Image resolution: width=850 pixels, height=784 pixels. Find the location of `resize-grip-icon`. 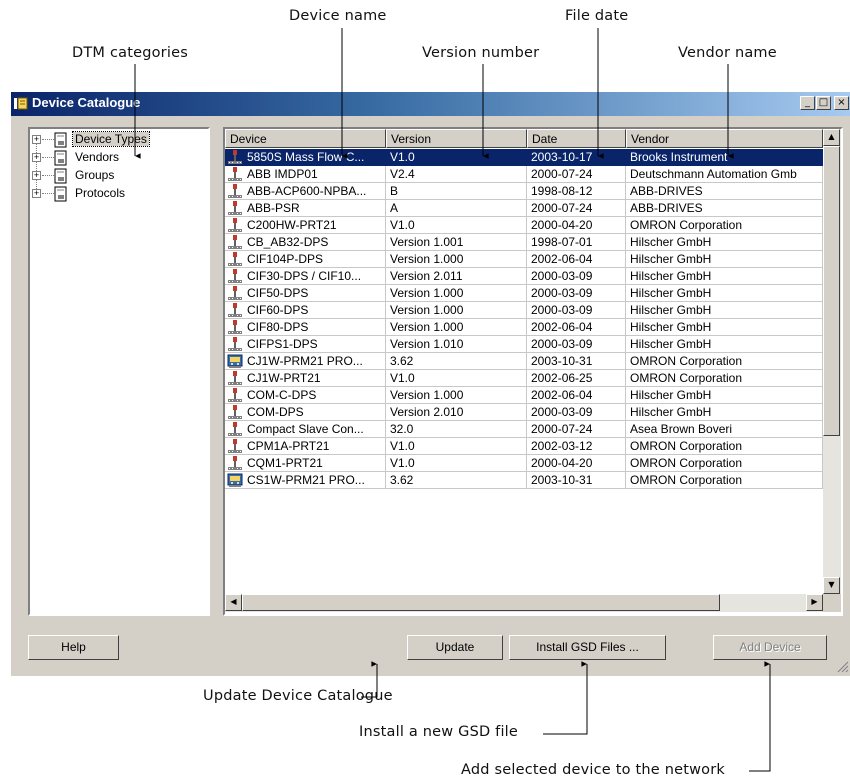

resize-grip-icon is located at coordinates (842, 666).